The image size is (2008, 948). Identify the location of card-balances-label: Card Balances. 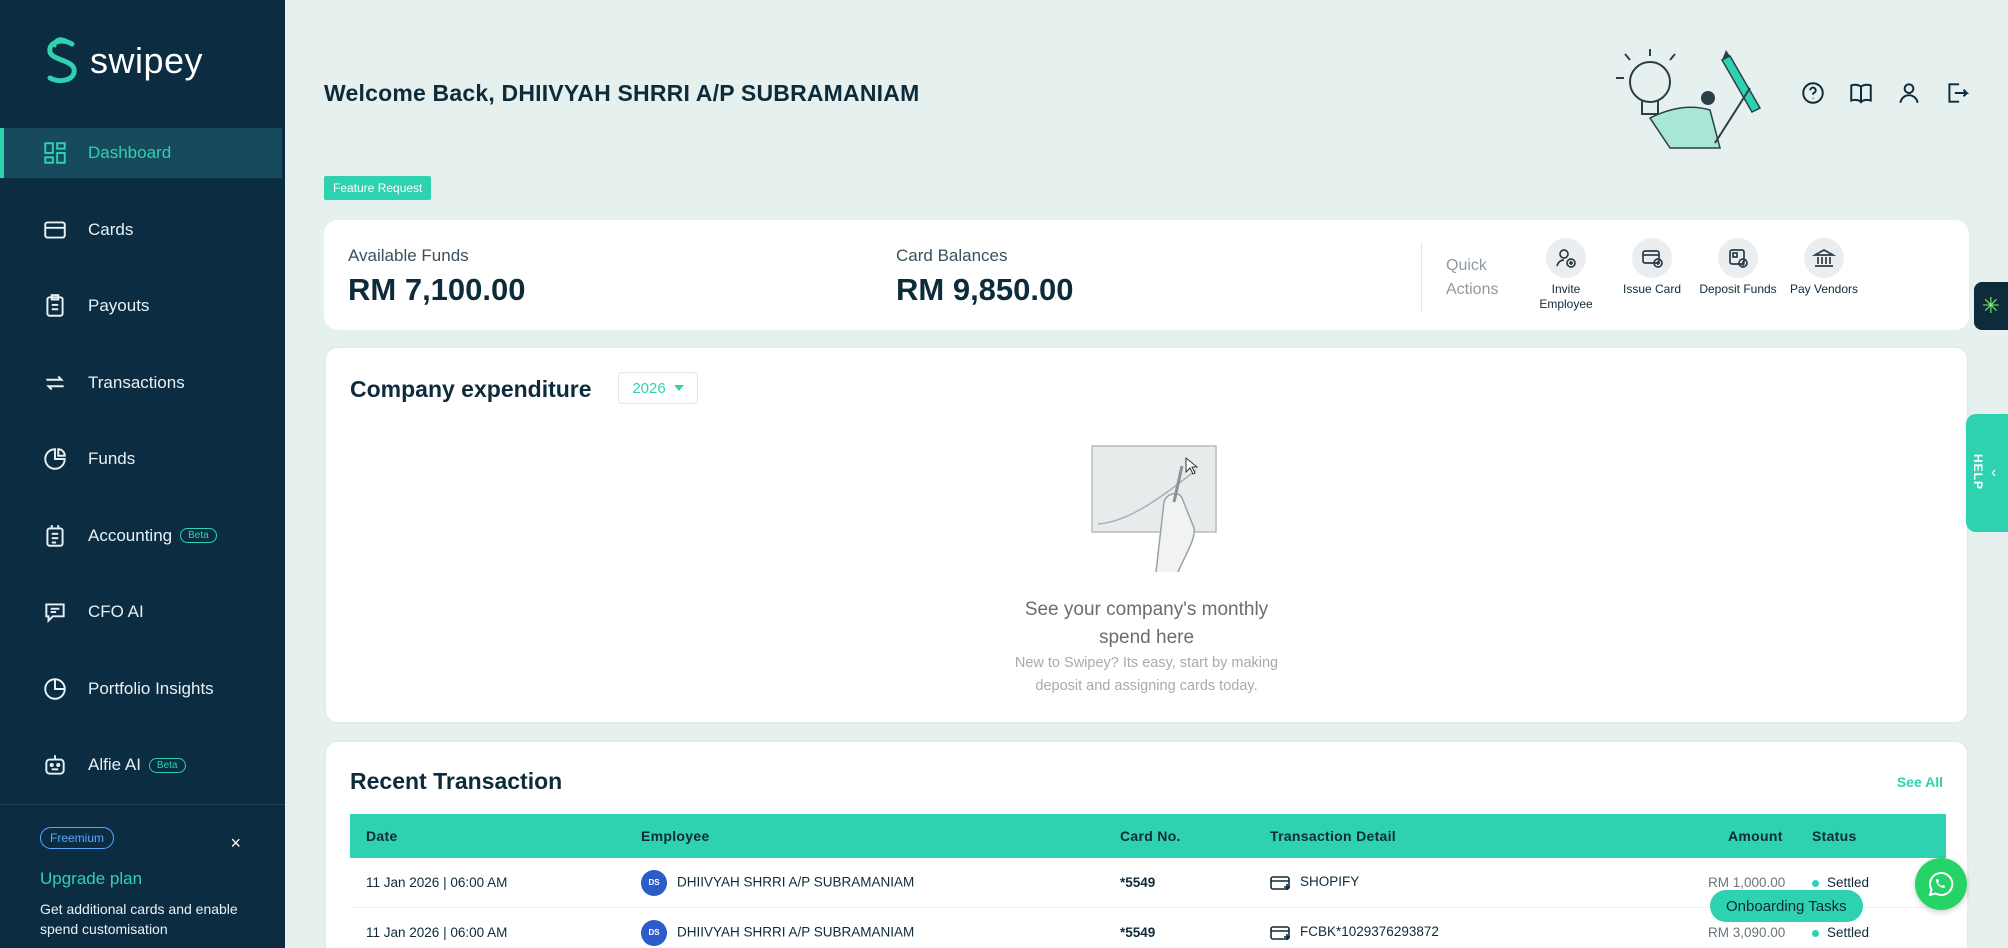
(952, 255).